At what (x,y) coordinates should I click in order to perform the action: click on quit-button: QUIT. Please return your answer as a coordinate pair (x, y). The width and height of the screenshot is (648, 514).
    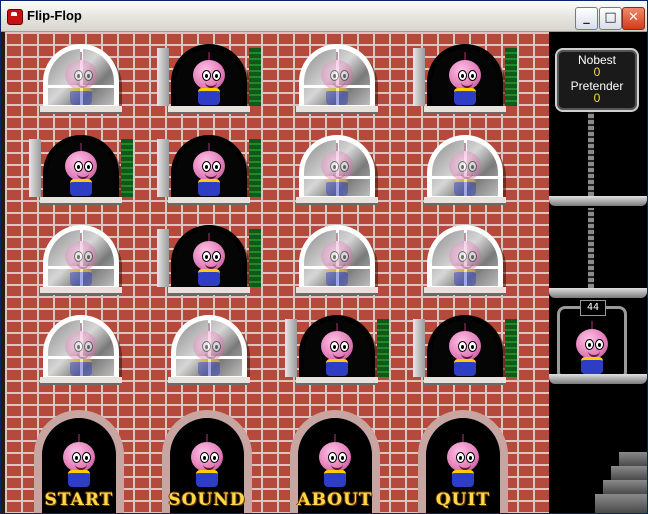
    Looking at the image, I should click on (463, 500).